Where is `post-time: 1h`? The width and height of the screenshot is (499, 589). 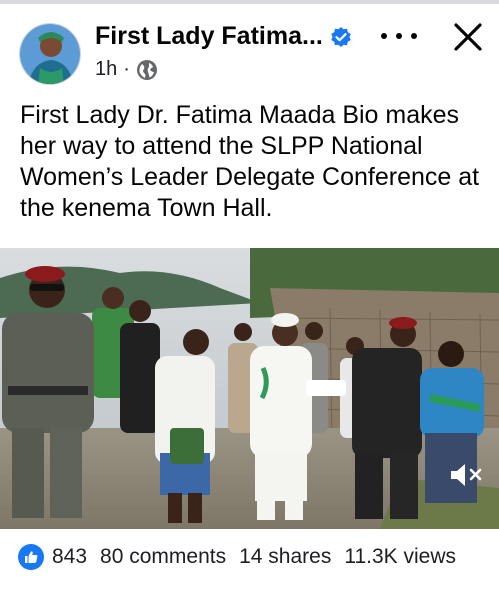
post-time: 1h is located at coordinates (106, 69).